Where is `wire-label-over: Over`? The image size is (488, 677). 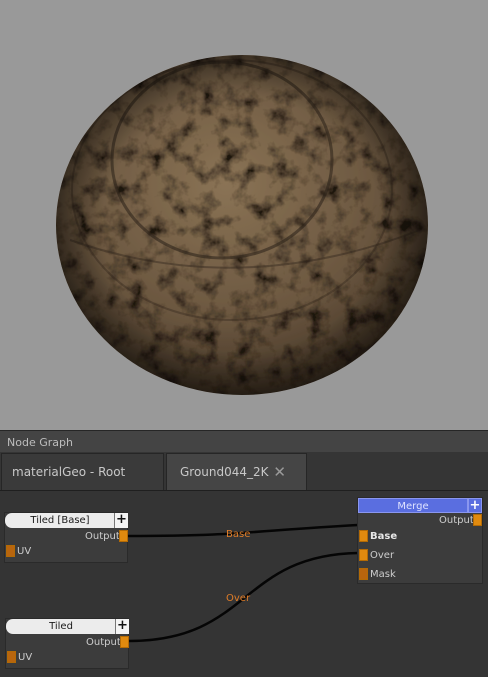
wire-label-over: Over is located at coordinates (238, 598).